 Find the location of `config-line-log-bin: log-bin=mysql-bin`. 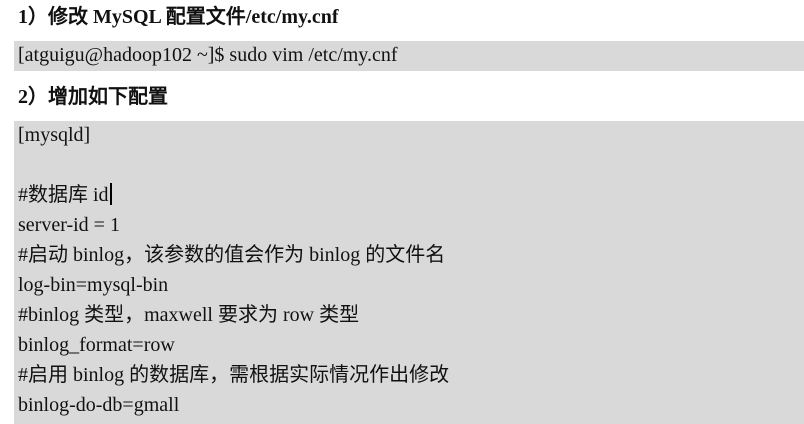

config-line-log-bin: log-bin=mysql-bin is located at coordinates (93, 285).